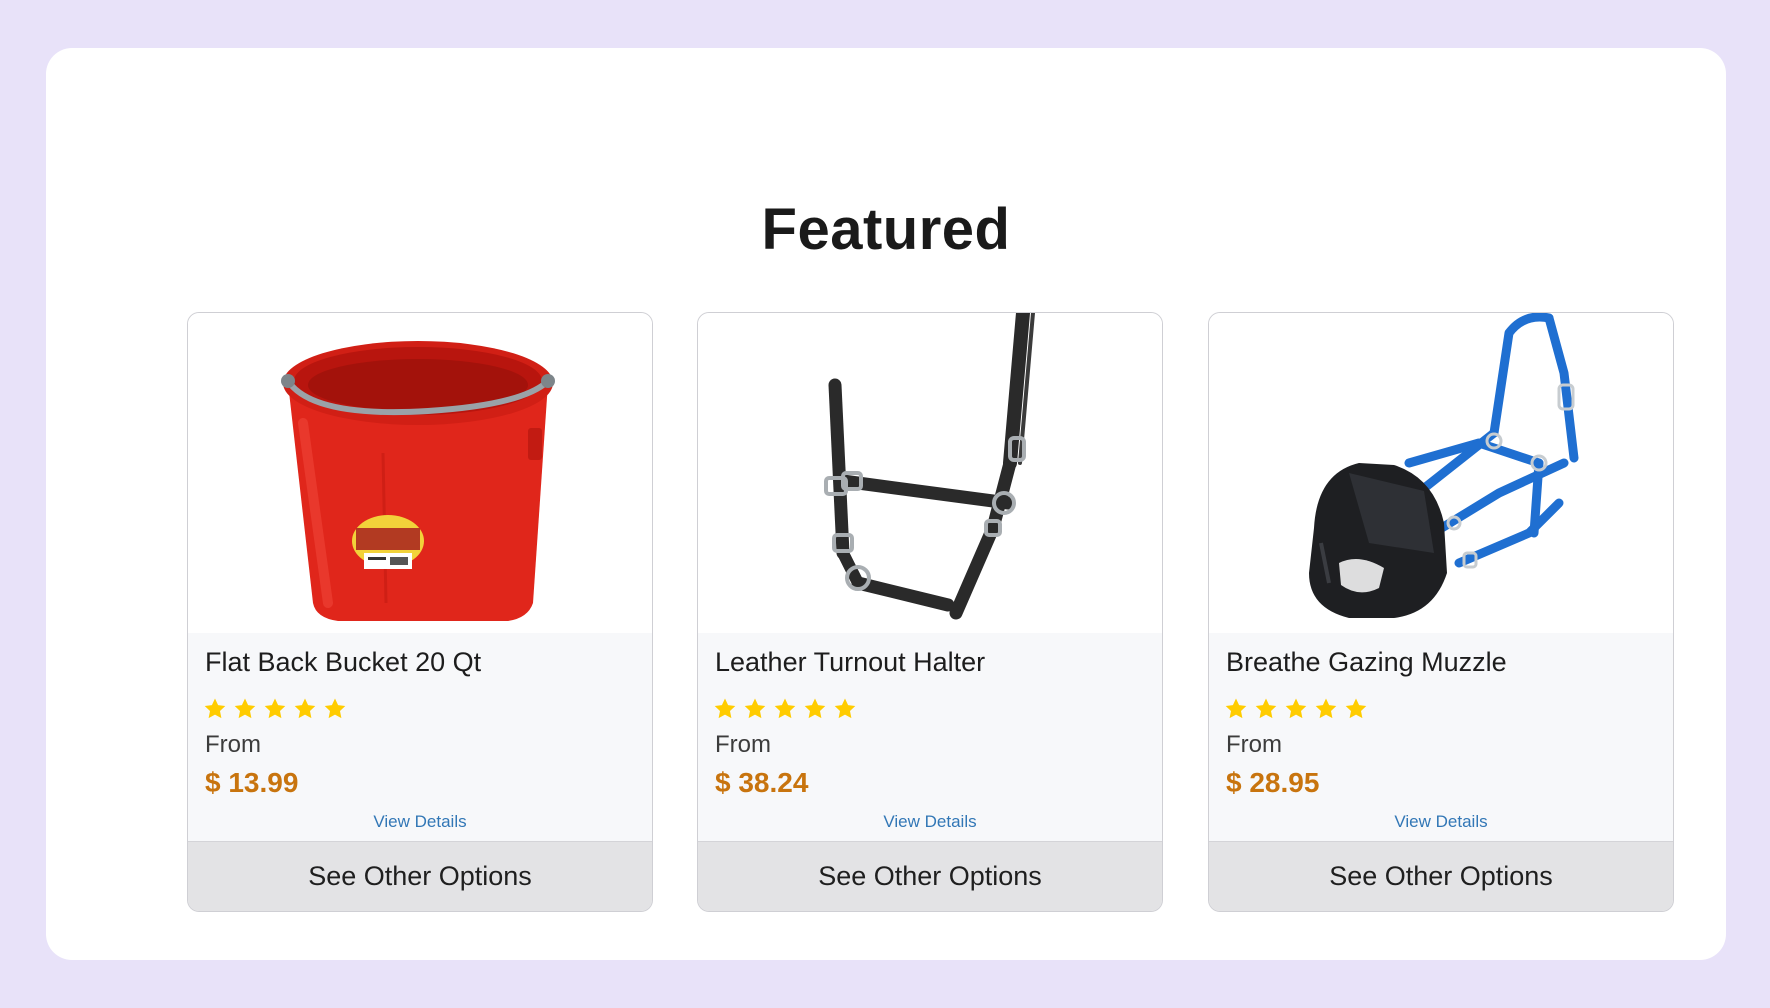  I want to click on product-image-bucket, so click(420, 473).